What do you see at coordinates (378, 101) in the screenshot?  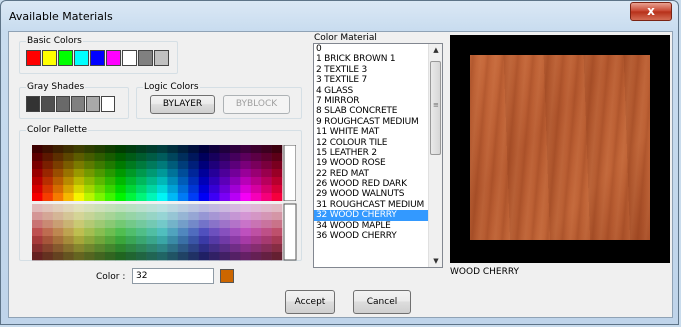 I see `list-item: 7 MIRROR` at bounding box center [378, 101].